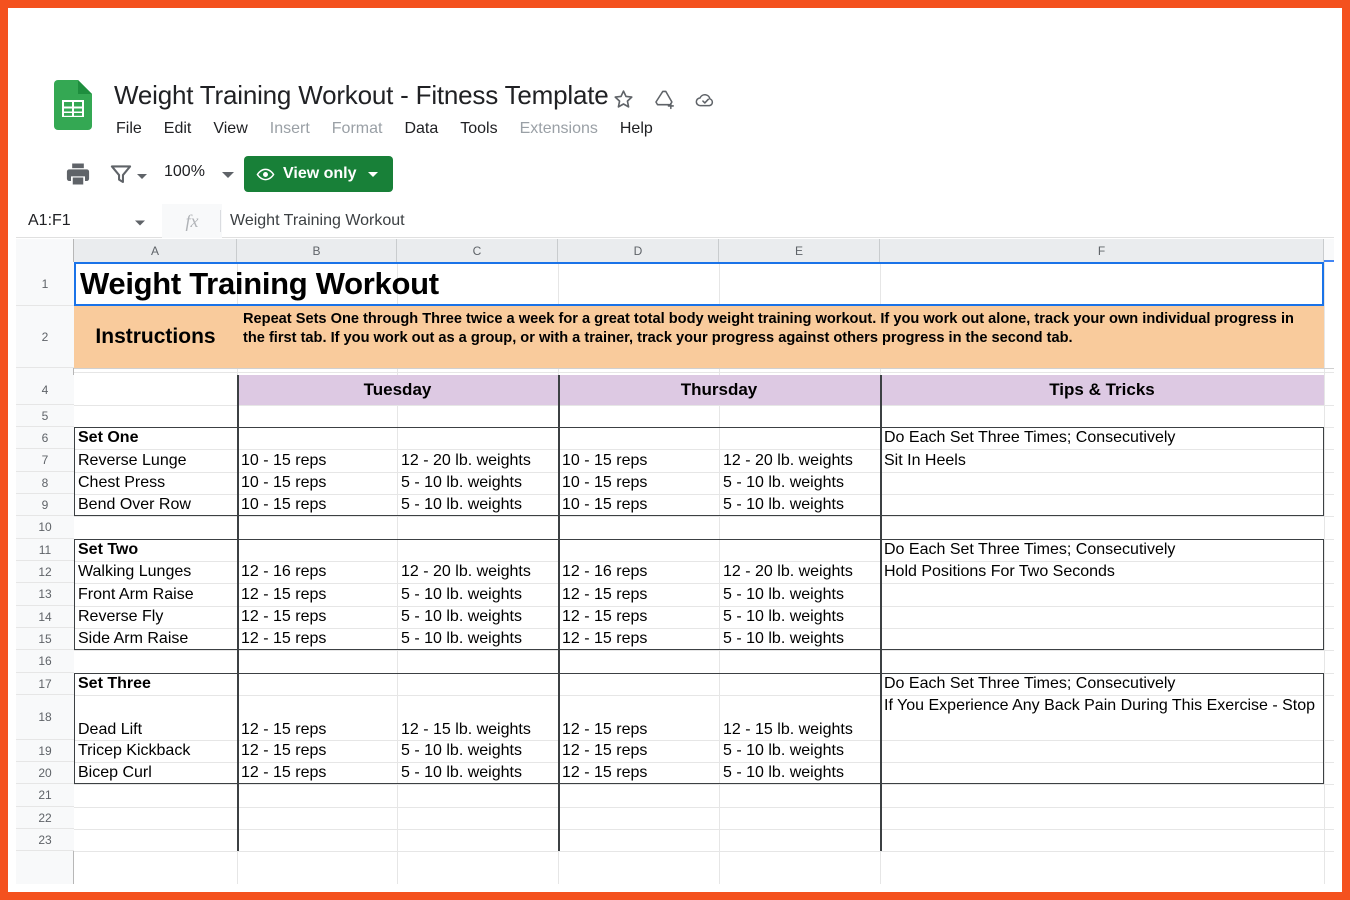 The height and width of the screenshot is (900, 1350). I want to click on cell-c9-weight: 5 - 10 lb. weights, so click(477, 505).